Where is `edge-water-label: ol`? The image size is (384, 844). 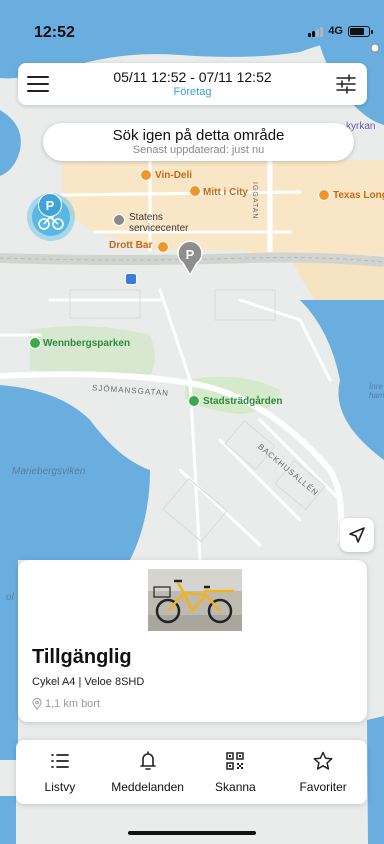 edge-water-label: ol is located at coordinates (10, 597).